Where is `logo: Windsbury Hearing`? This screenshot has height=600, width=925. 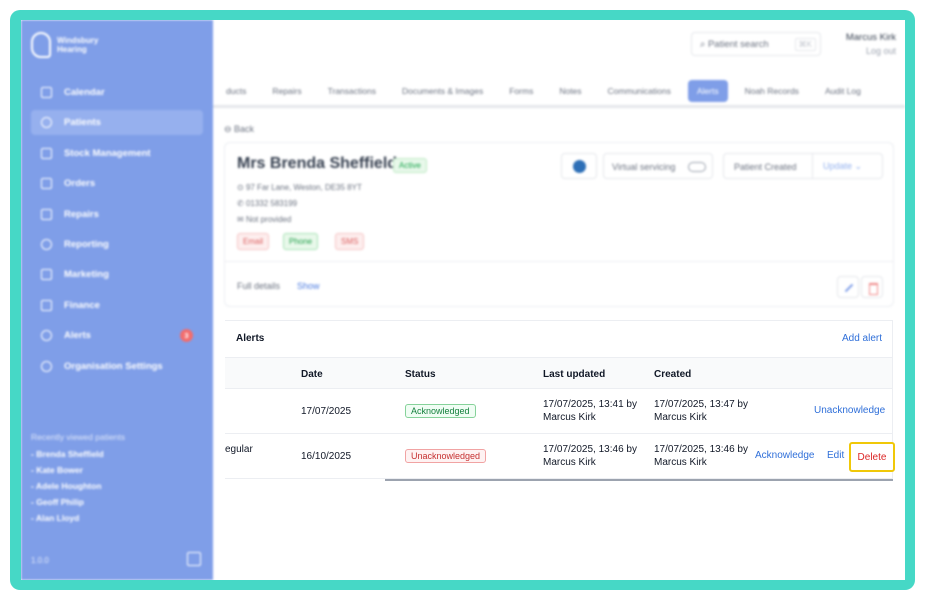
logo: Windsbury Hearing is located at coordinates (74, 45).